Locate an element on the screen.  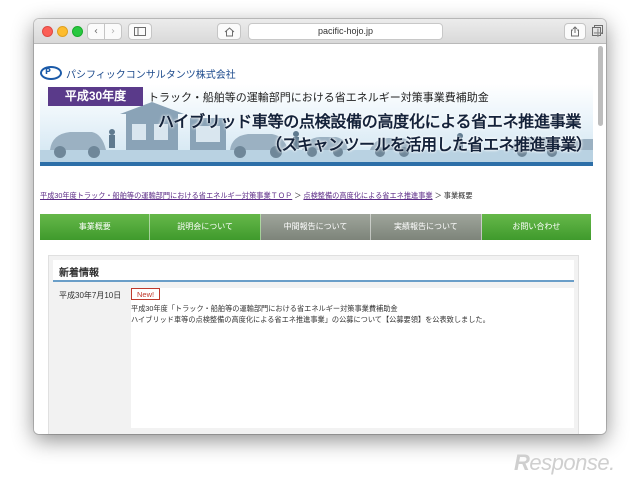
banner-subtitle: トラック・船舶等の運輸部門における省エネルギー対策事業費補助金 is located at coordinates (318, 98).